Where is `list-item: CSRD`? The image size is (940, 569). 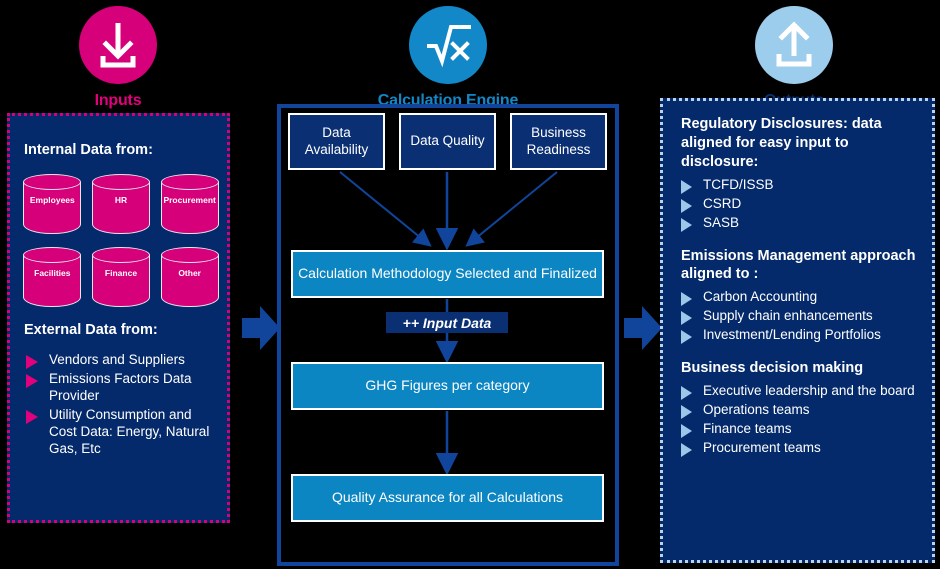
list-item: CSRD is located at coordinates (801, 204).